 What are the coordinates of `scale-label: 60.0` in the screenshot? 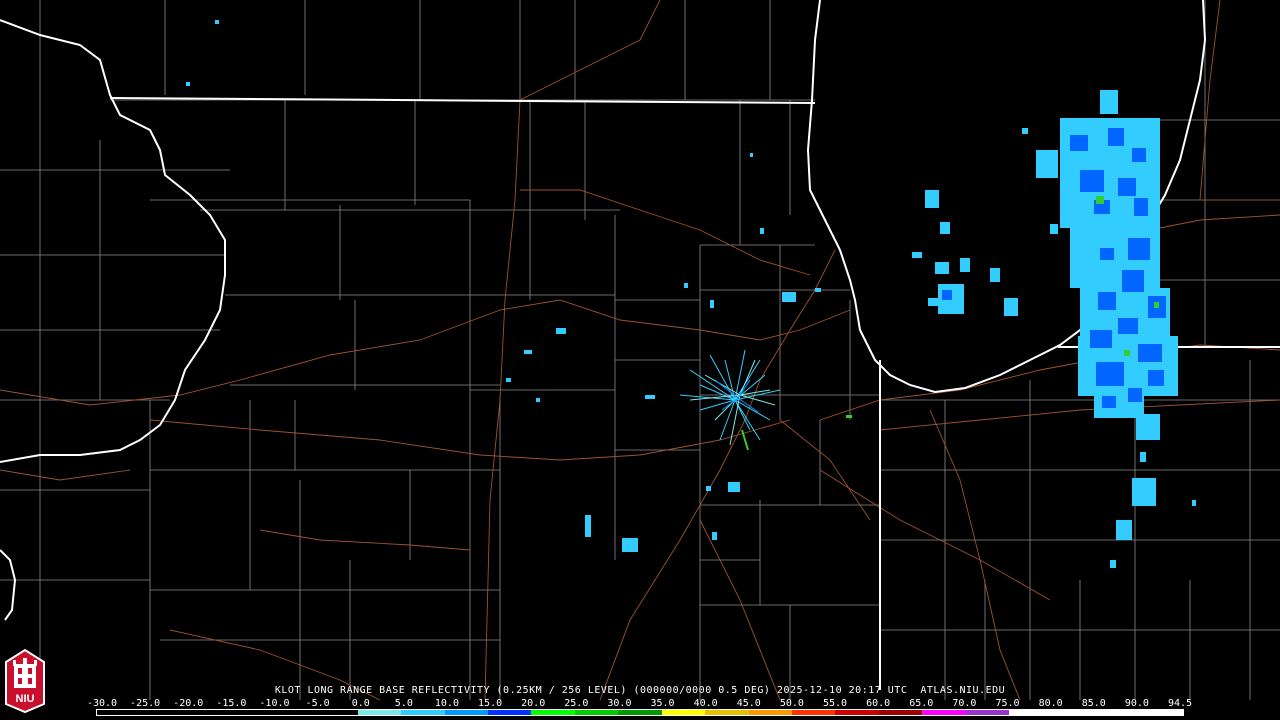 It's located at (878, 703).